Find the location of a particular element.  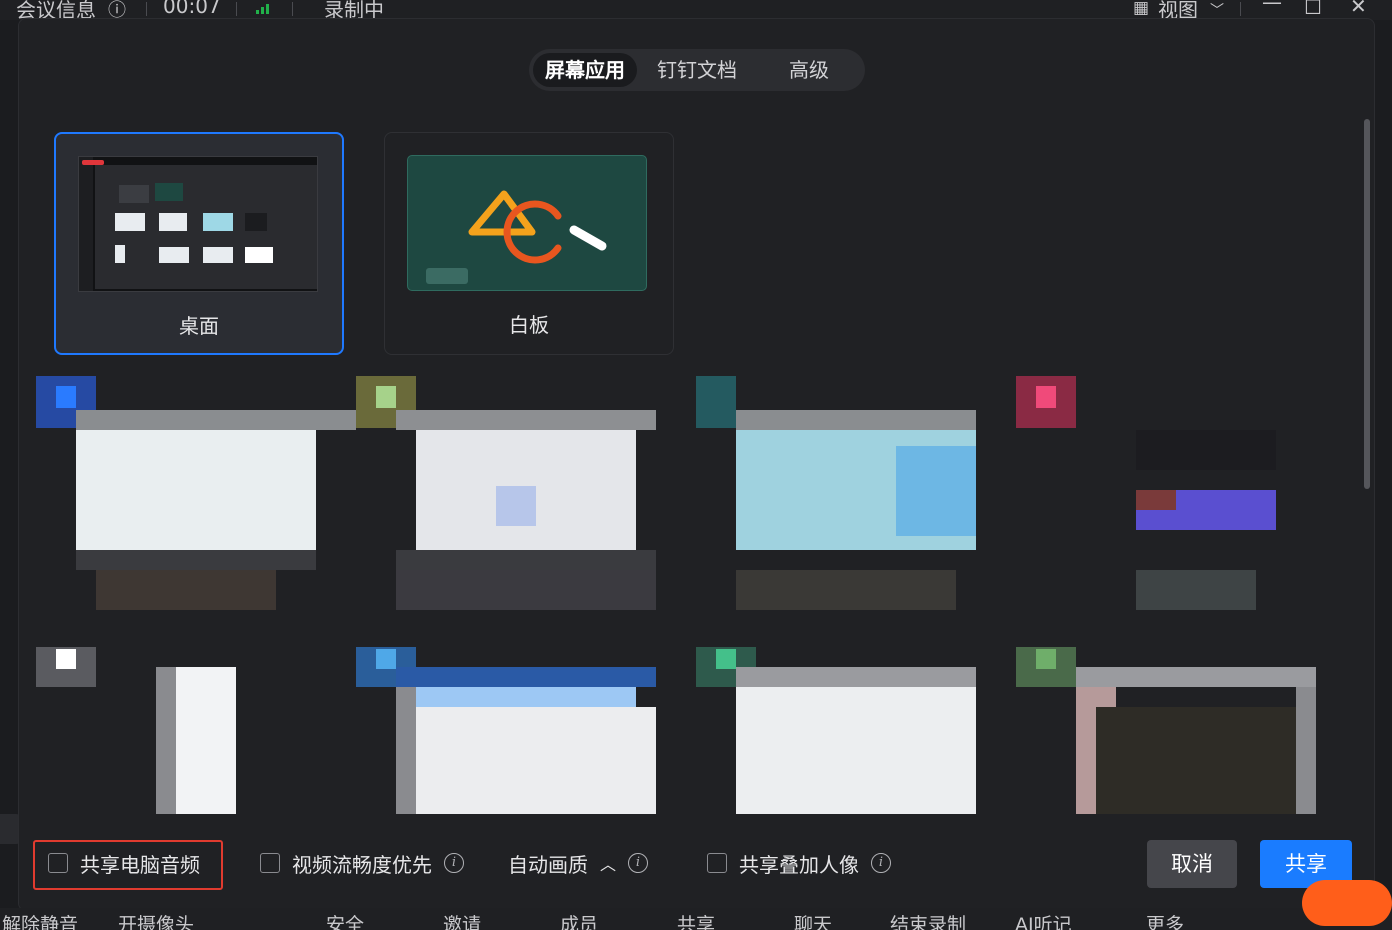

grid-view-icon: ▦ is located at coordinates (1141, 9).